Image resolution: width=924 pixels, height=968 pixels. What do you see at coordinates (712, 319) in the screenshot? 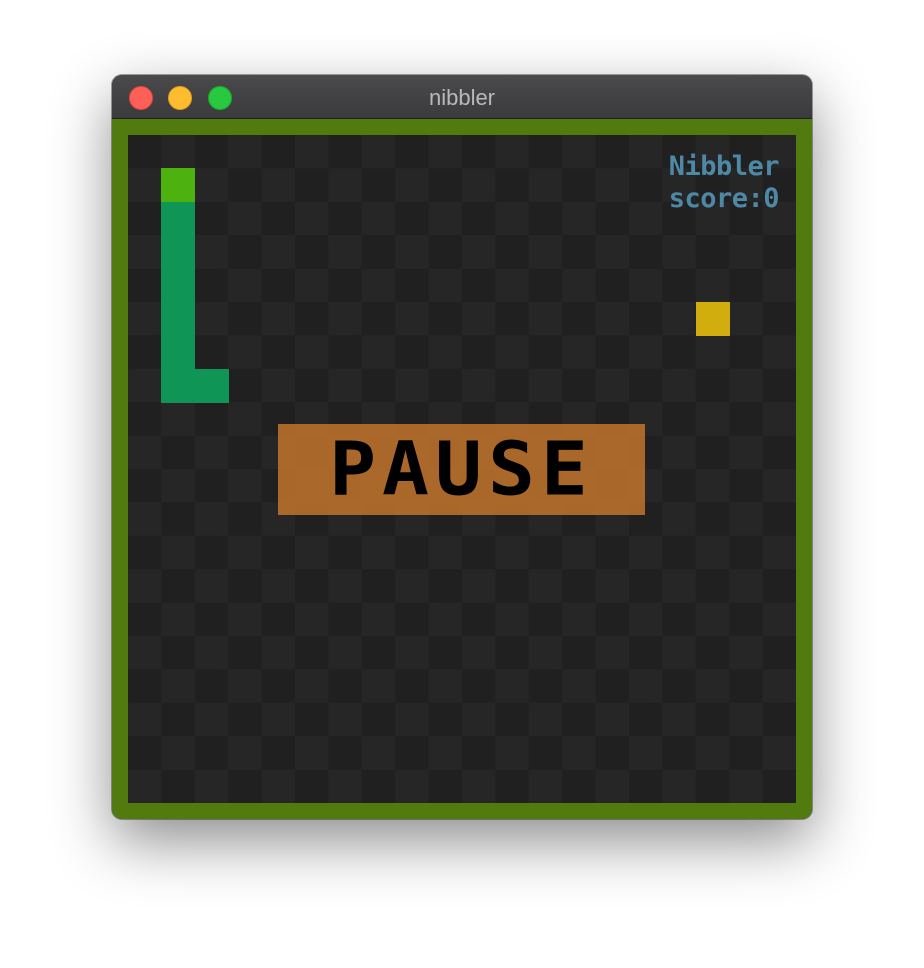
I see `food-item` at bounding box center [712, 319].